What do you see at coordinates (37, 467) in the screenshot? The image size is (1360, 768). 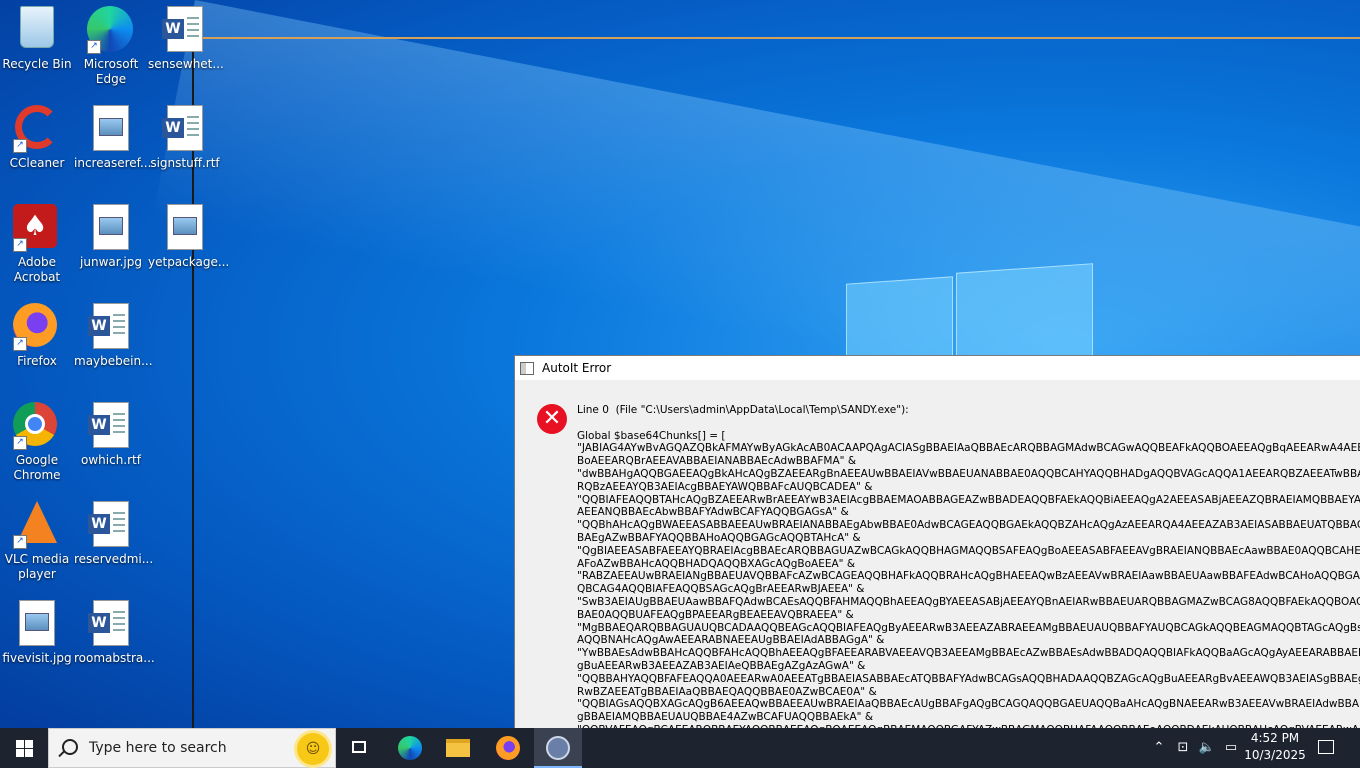 I see `desktop-icon-label: Google Chrome` at bounding box center [37, 467].